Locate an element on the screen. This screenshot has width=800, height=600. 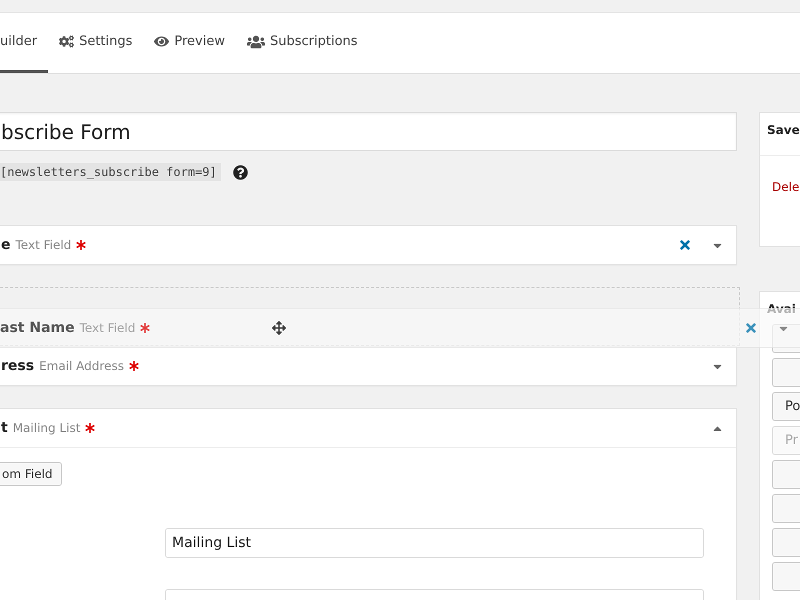
field-type: Mailing List is located at coordinates (46, 428).